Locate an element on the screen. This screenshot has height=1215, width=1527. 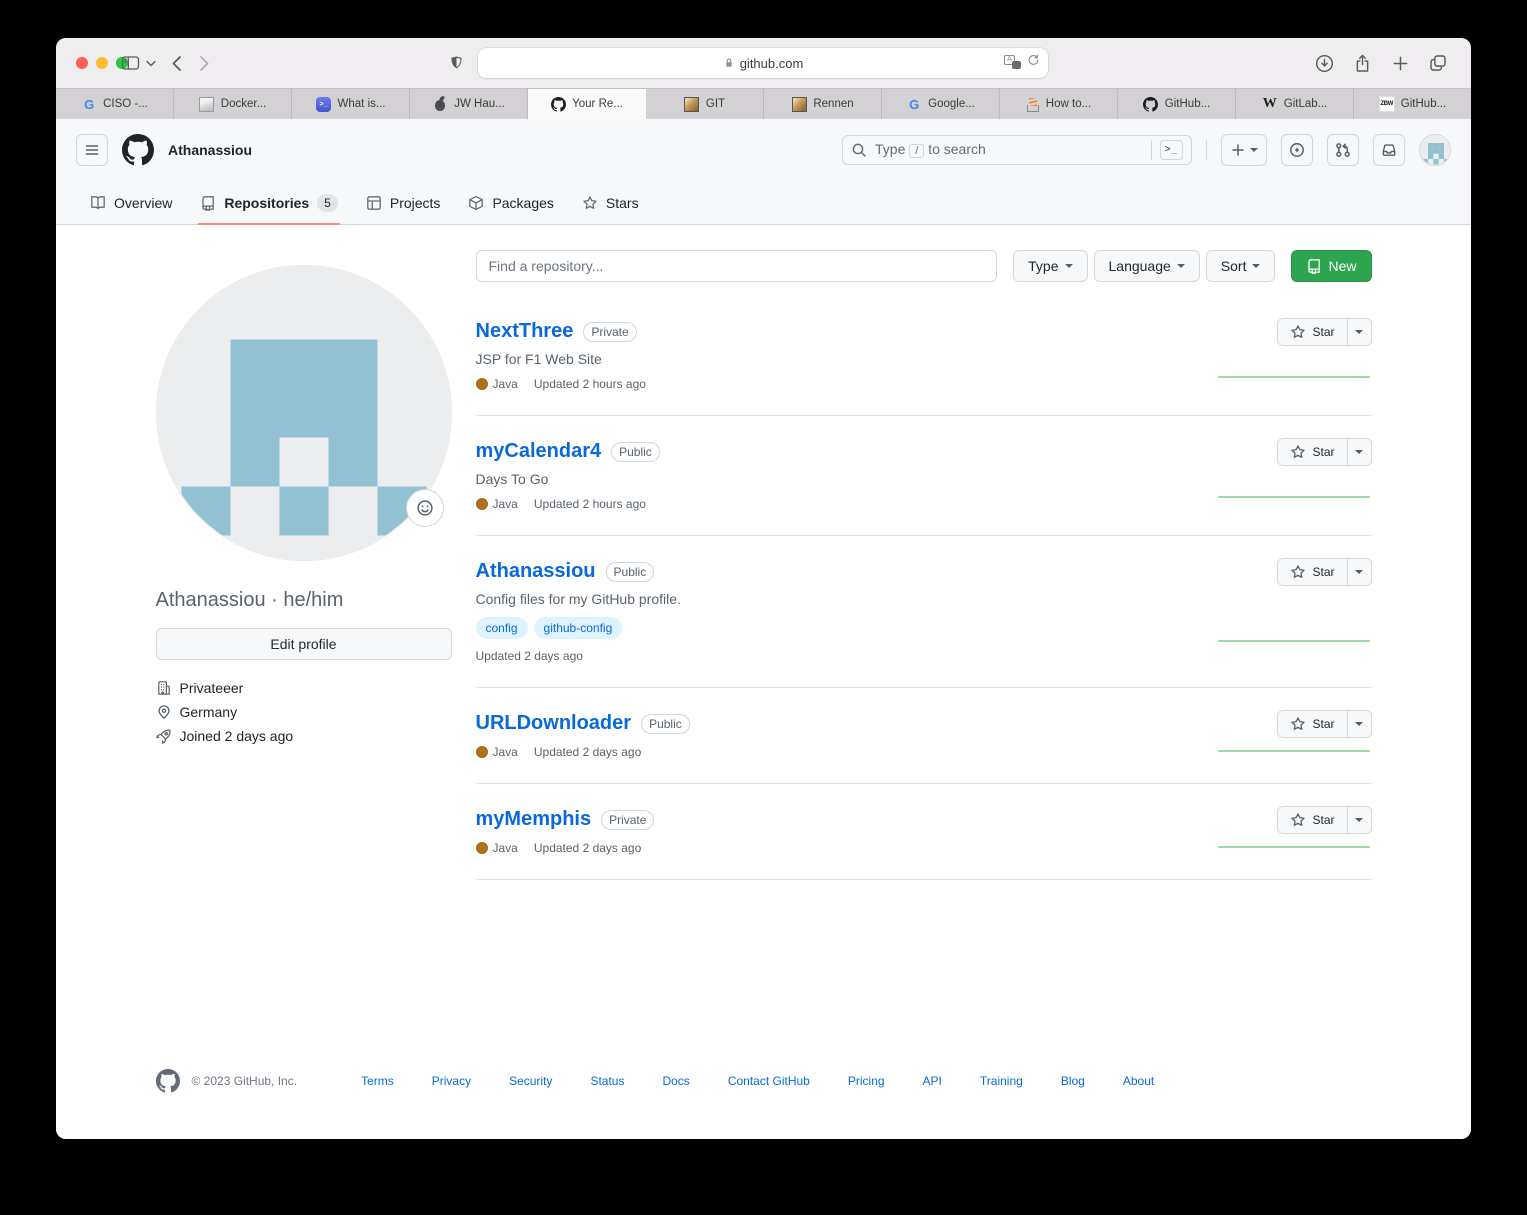
new-repository-button: New is located at coordinates (1331, 266).